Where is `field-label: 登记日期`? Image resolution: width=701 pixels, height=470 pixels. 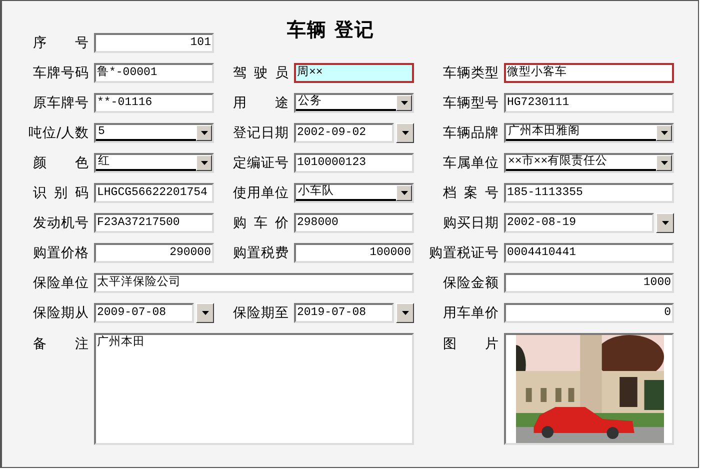
field-label: 登记日期 is located at coordinates (261, 133).